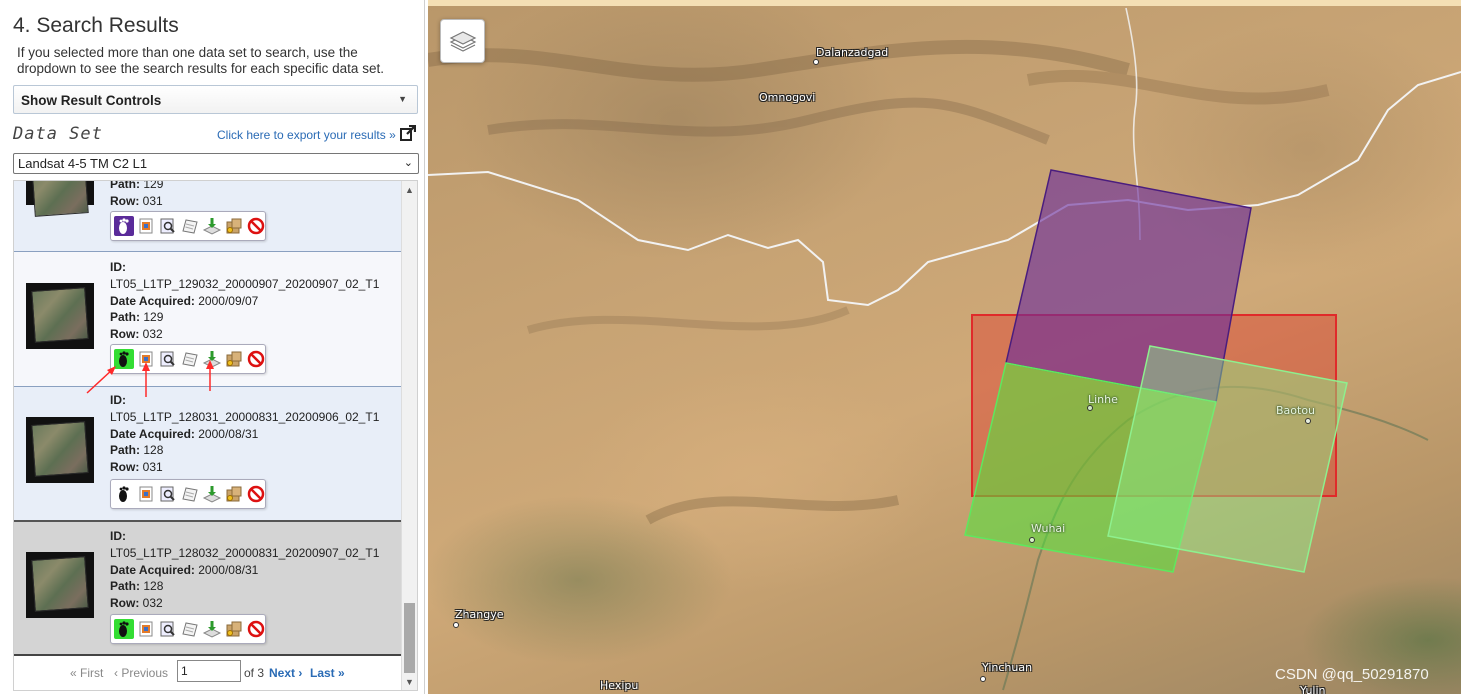  Describe the element at coordinates (1103, 399) in the screenshot. I see `city-label-linhe: Linhe` at that location.